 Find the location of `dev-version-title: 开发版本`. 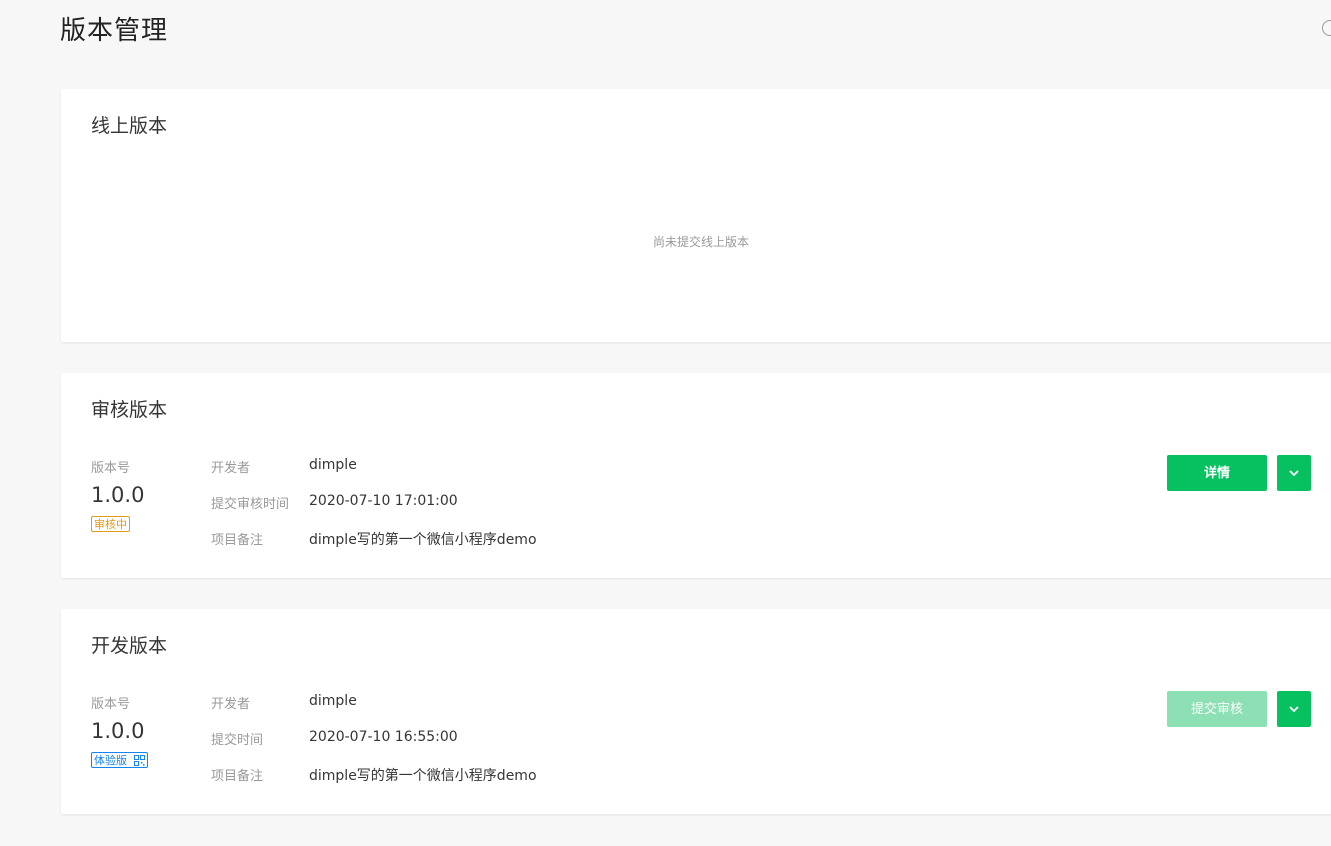

dev-version-title: 开发版本 is located at coordinates (129, 646).